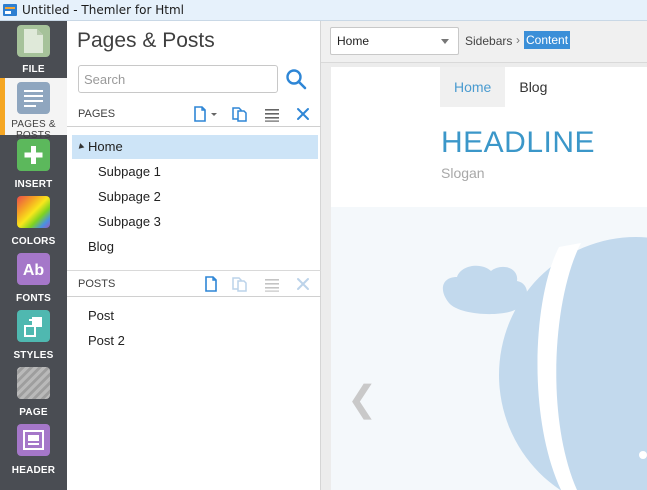  I want to click on tree-item-subpage-3: Subpage 3, so click(195, 222).